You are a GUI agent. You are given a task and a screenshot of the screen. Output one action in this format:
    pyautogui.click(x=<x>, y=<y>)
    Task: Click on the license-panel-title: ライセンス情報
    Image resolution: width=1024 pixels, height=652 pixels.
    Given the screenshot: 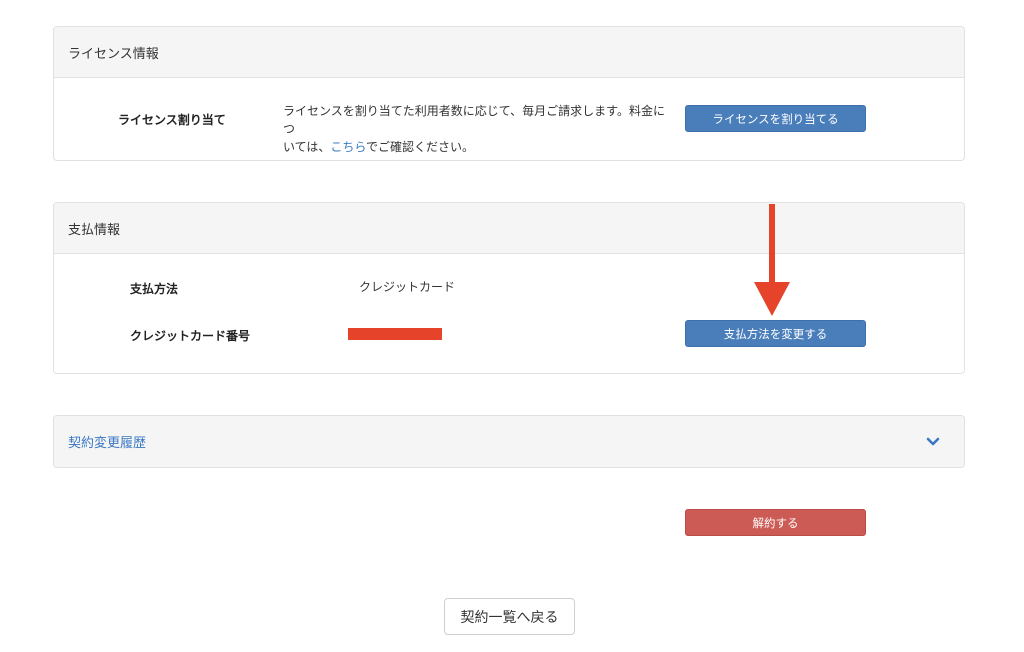 What is the action you would take?
    pyautogui.click(x=509, y=52)
    